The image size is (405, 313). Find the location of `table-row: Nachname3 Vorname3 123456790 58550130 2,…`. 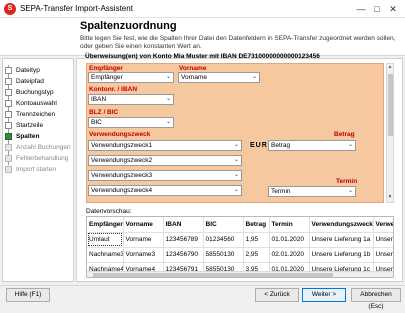

table-row: Nachname3 Vorname3 123456790 58550130 2,… is located at coordinates (240, 255).